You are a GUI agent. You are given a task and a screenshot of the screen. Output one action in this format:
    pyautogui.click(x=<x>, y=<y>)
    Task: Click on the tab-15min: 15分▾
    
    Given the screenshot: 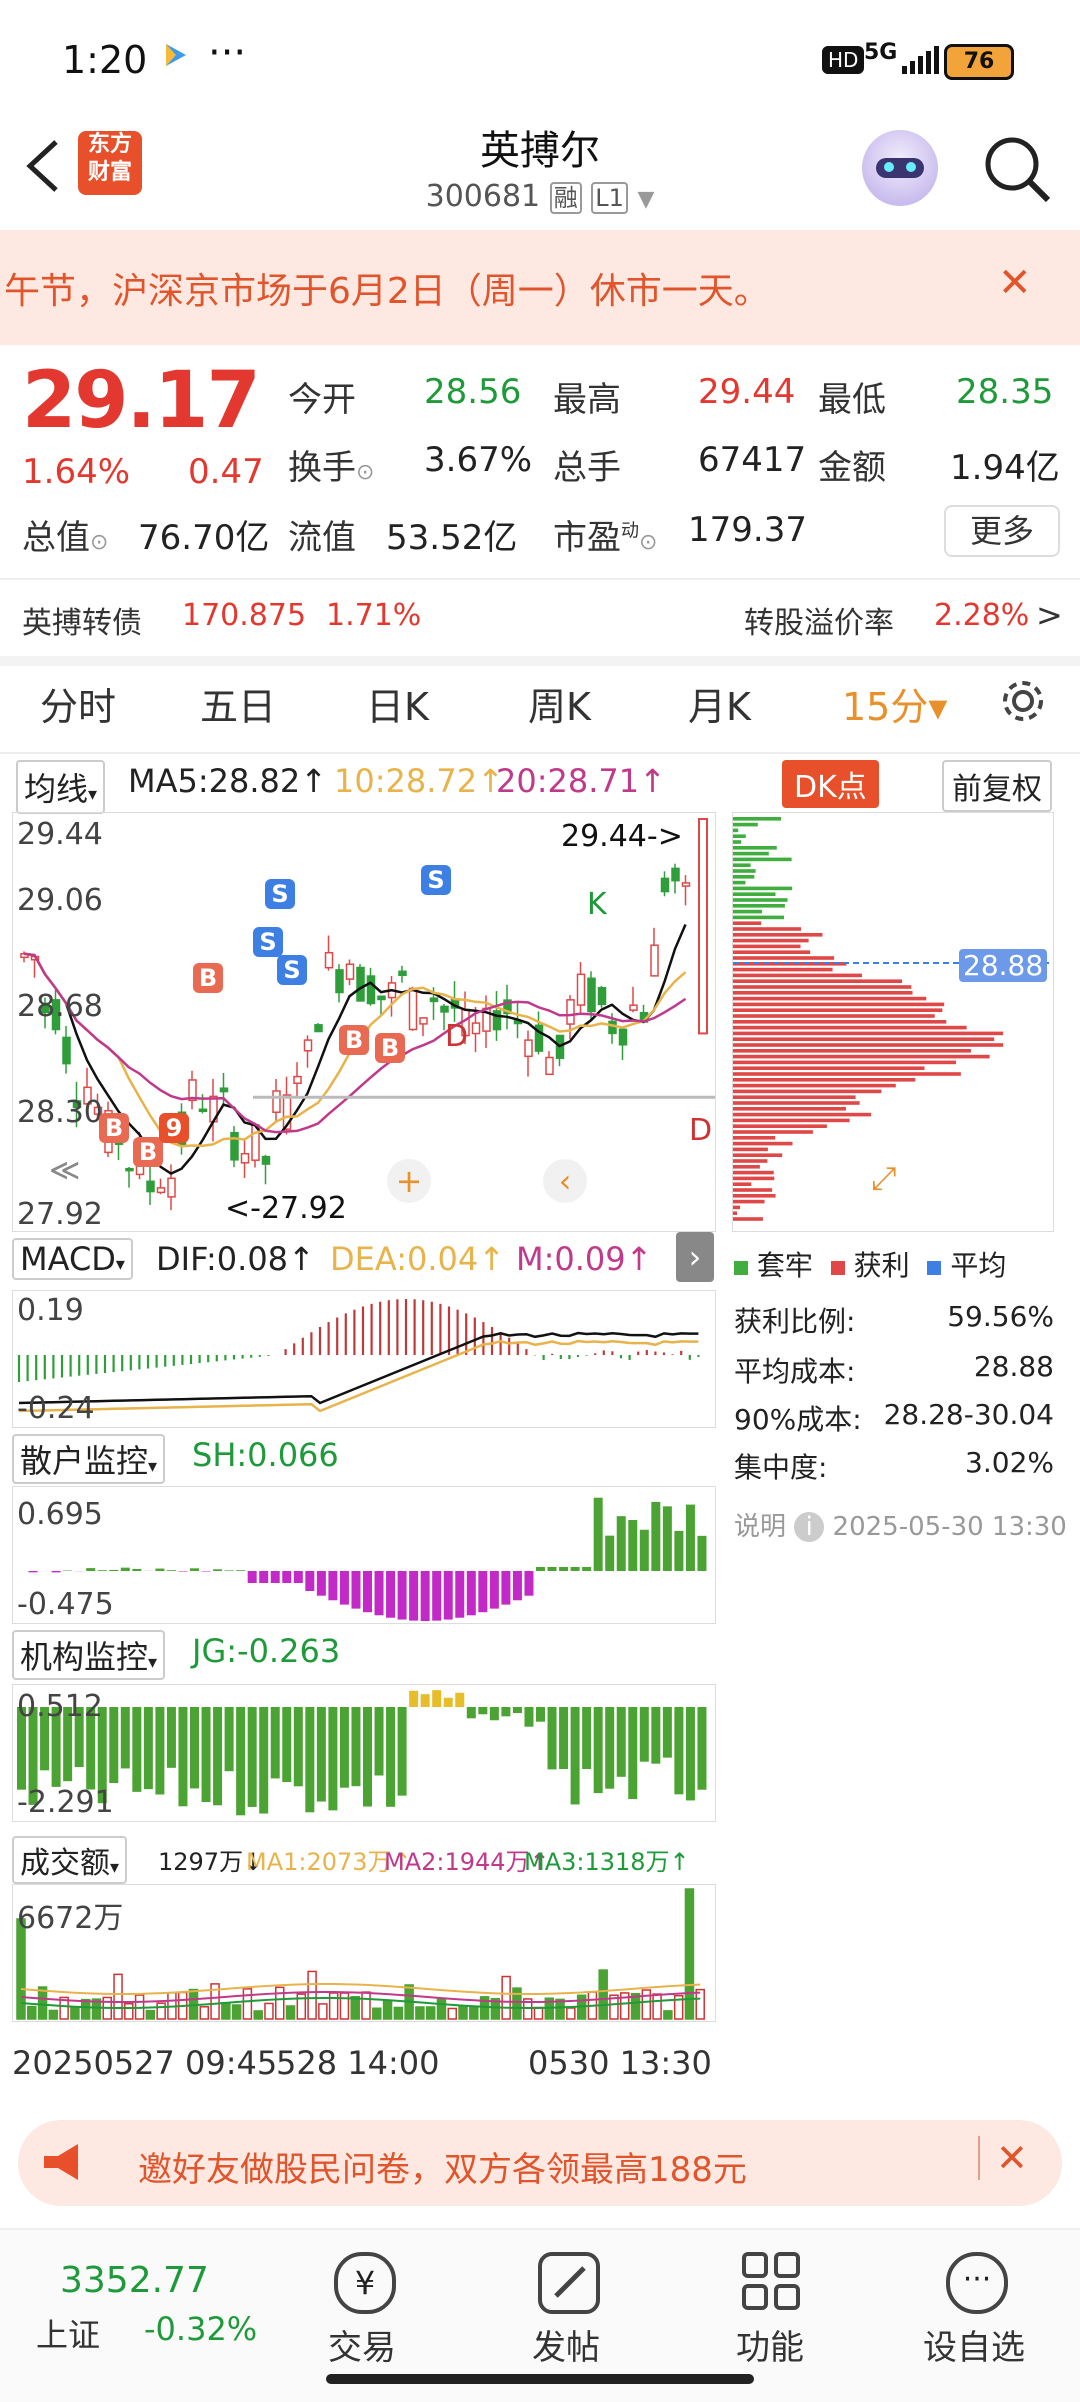 What is the action you would take?
    pyautogui.click(x=894, y=703)
    